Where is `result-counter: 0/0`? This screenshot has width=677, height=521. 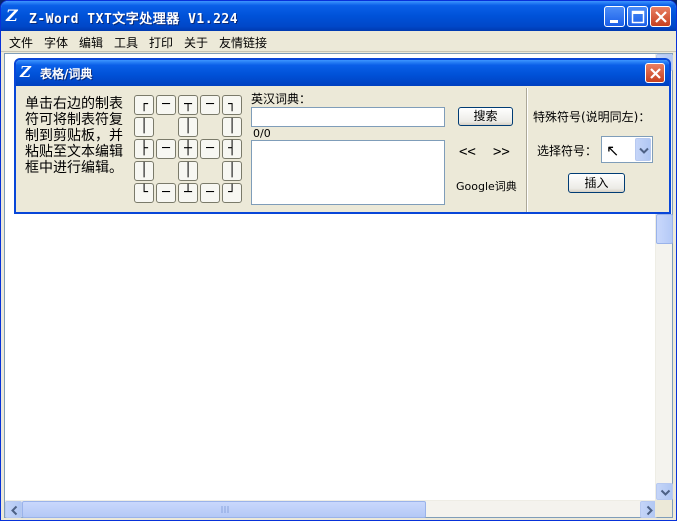 result-counter: 0/0 is located at coordinates (262, 133).